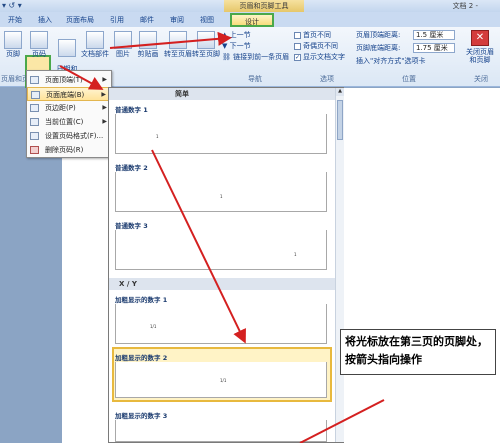 The height and width of the screenshot is (443, 500). What do you see at coordinates (255, 79) in the screenshot?
I see `group-label-nav: 导航` at bounding box center [255, 79].